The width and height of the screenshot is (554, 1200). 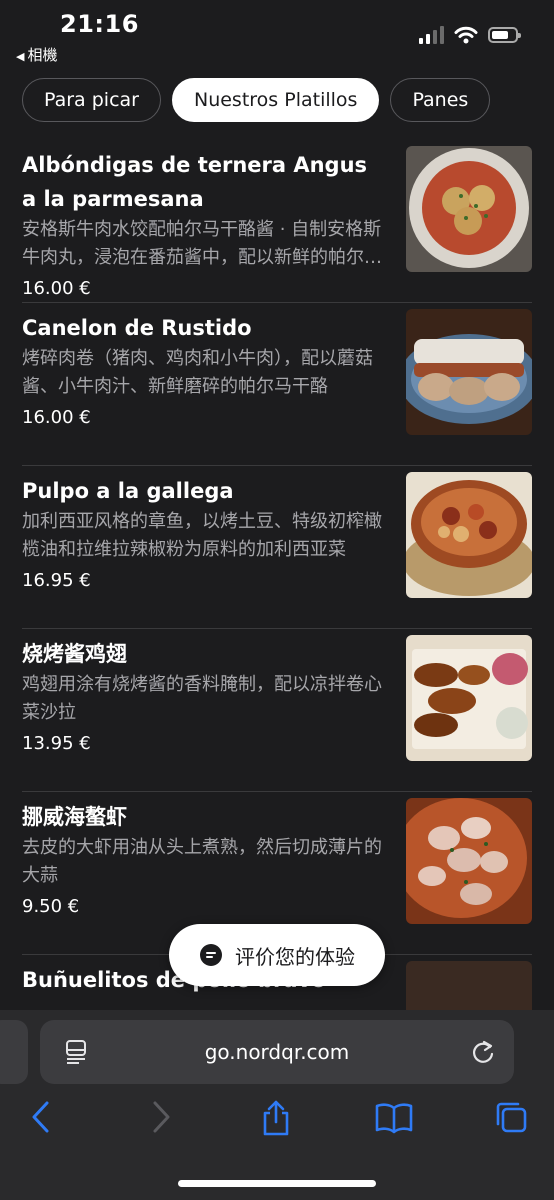 I want to click on tab-para-picar: Para picar, so click(x=91, y=100).